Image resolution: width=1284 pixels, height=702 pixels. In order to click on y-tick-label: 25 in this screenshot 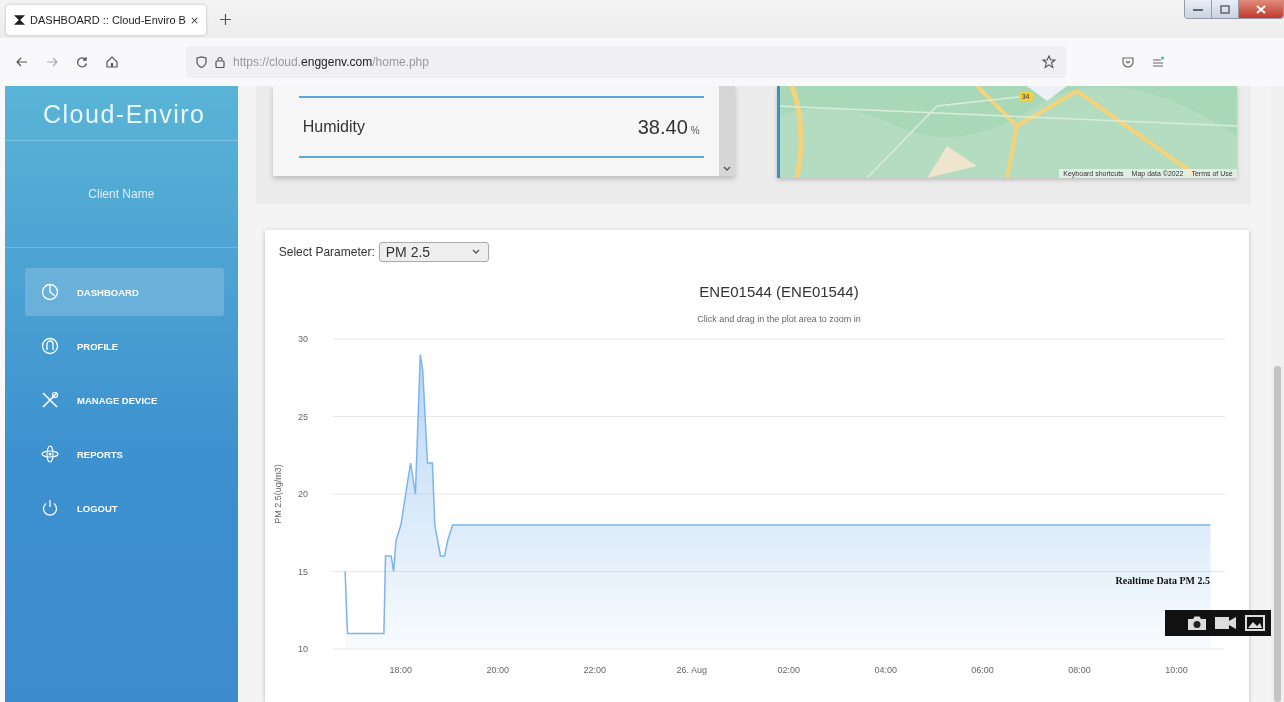, I will do `click(302, 416)`.